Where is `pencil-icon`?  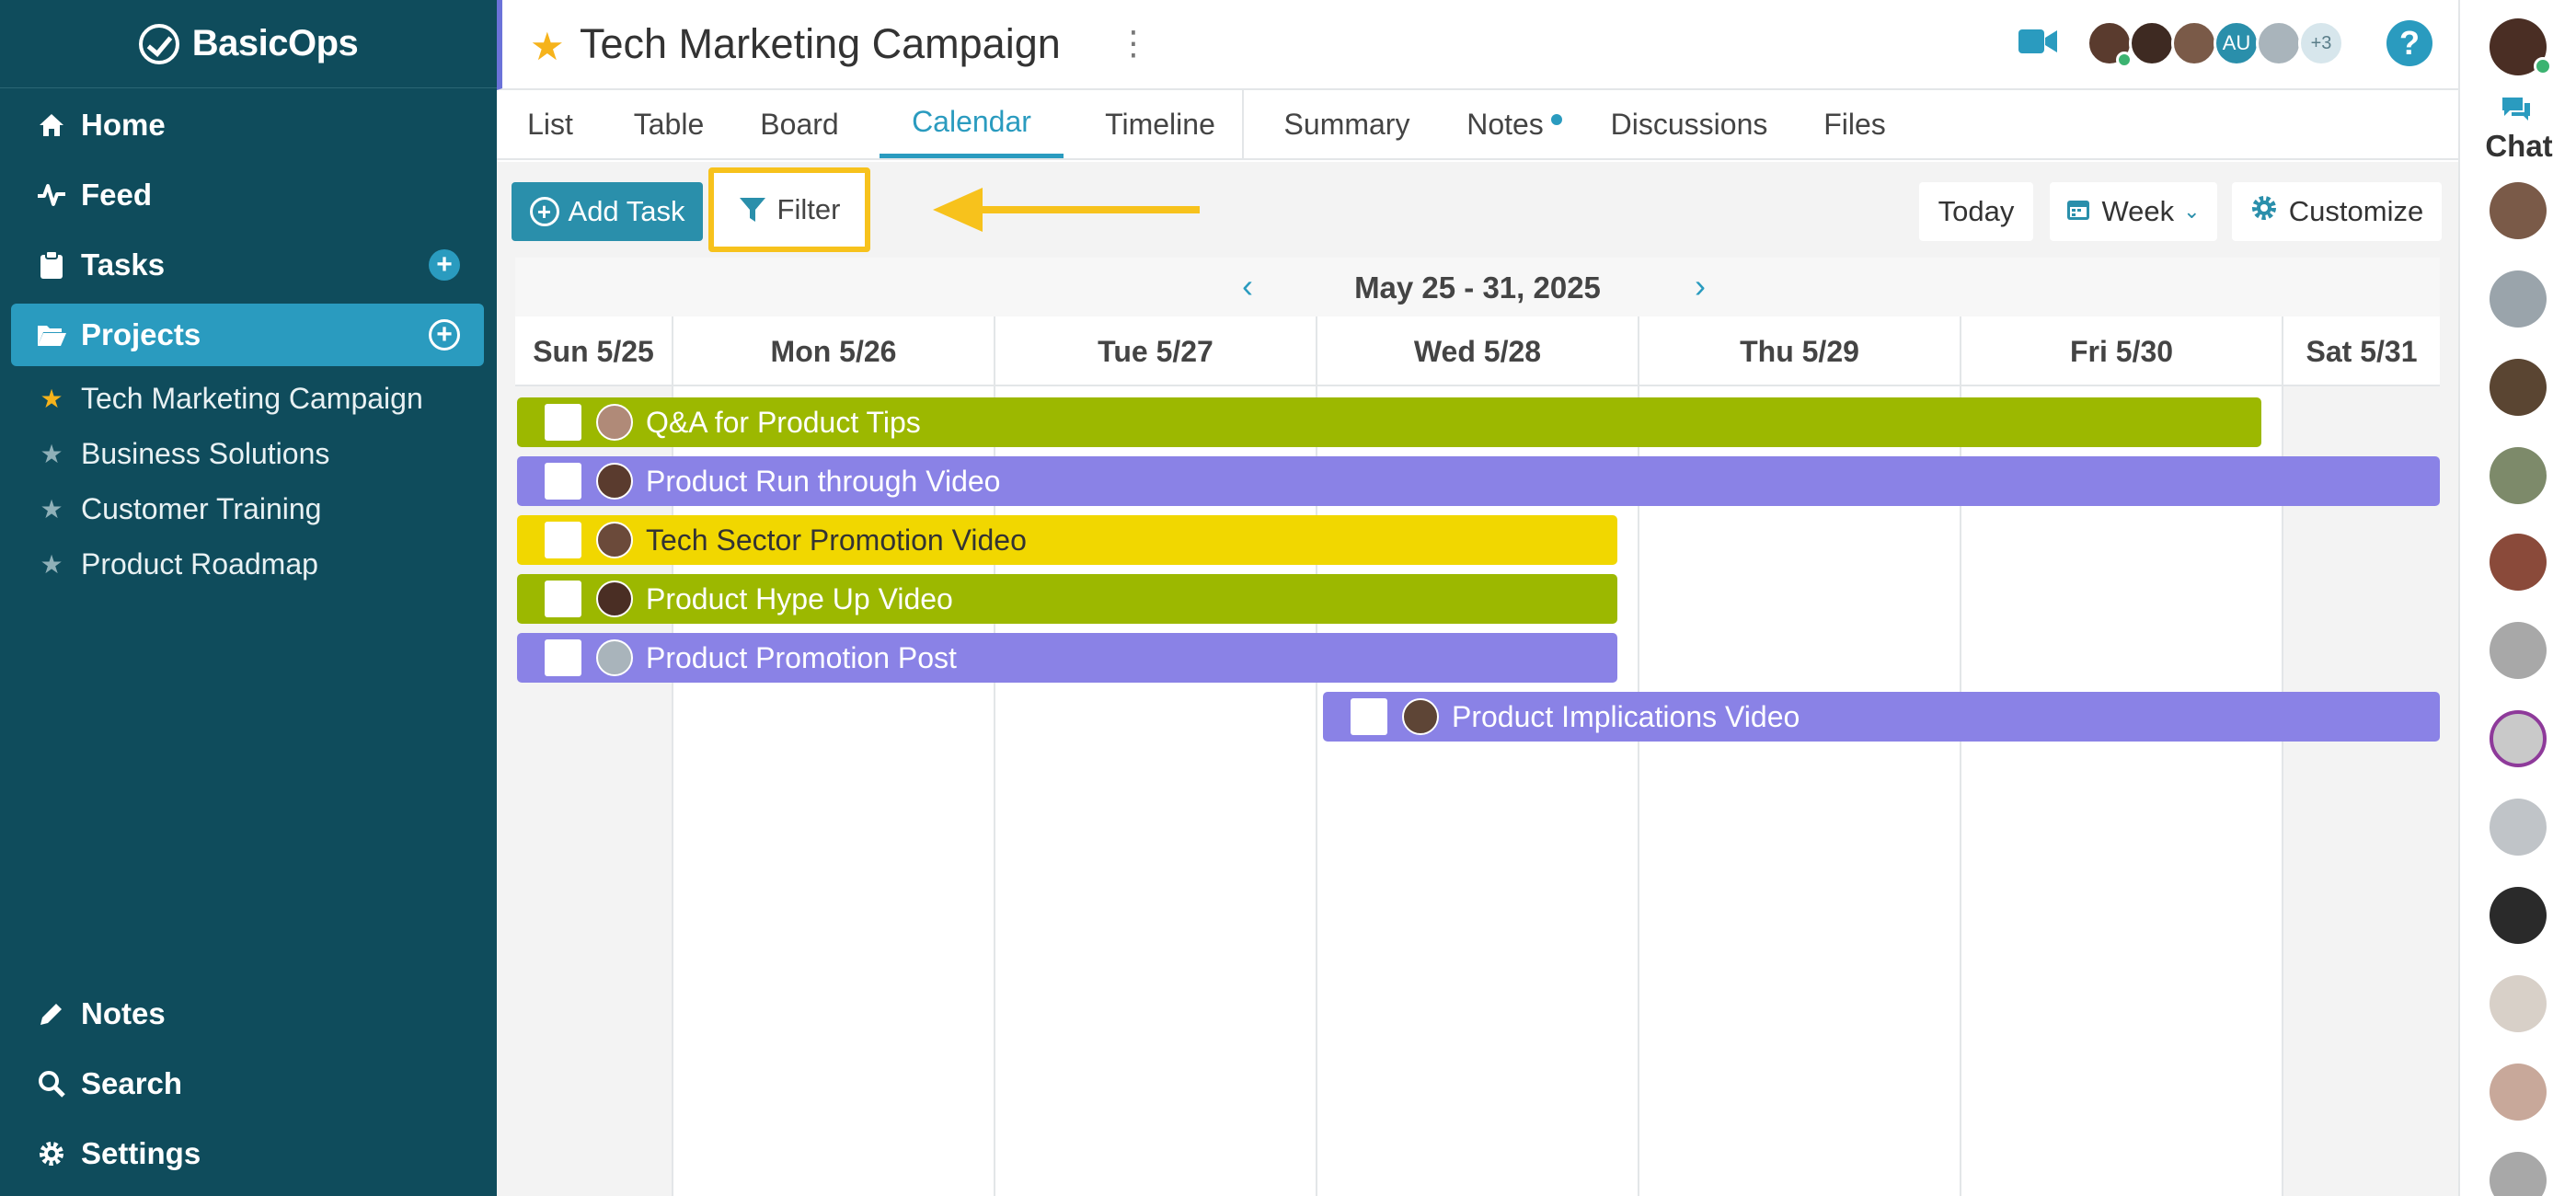 pencil-icon is located at coordinates (51, 1014).